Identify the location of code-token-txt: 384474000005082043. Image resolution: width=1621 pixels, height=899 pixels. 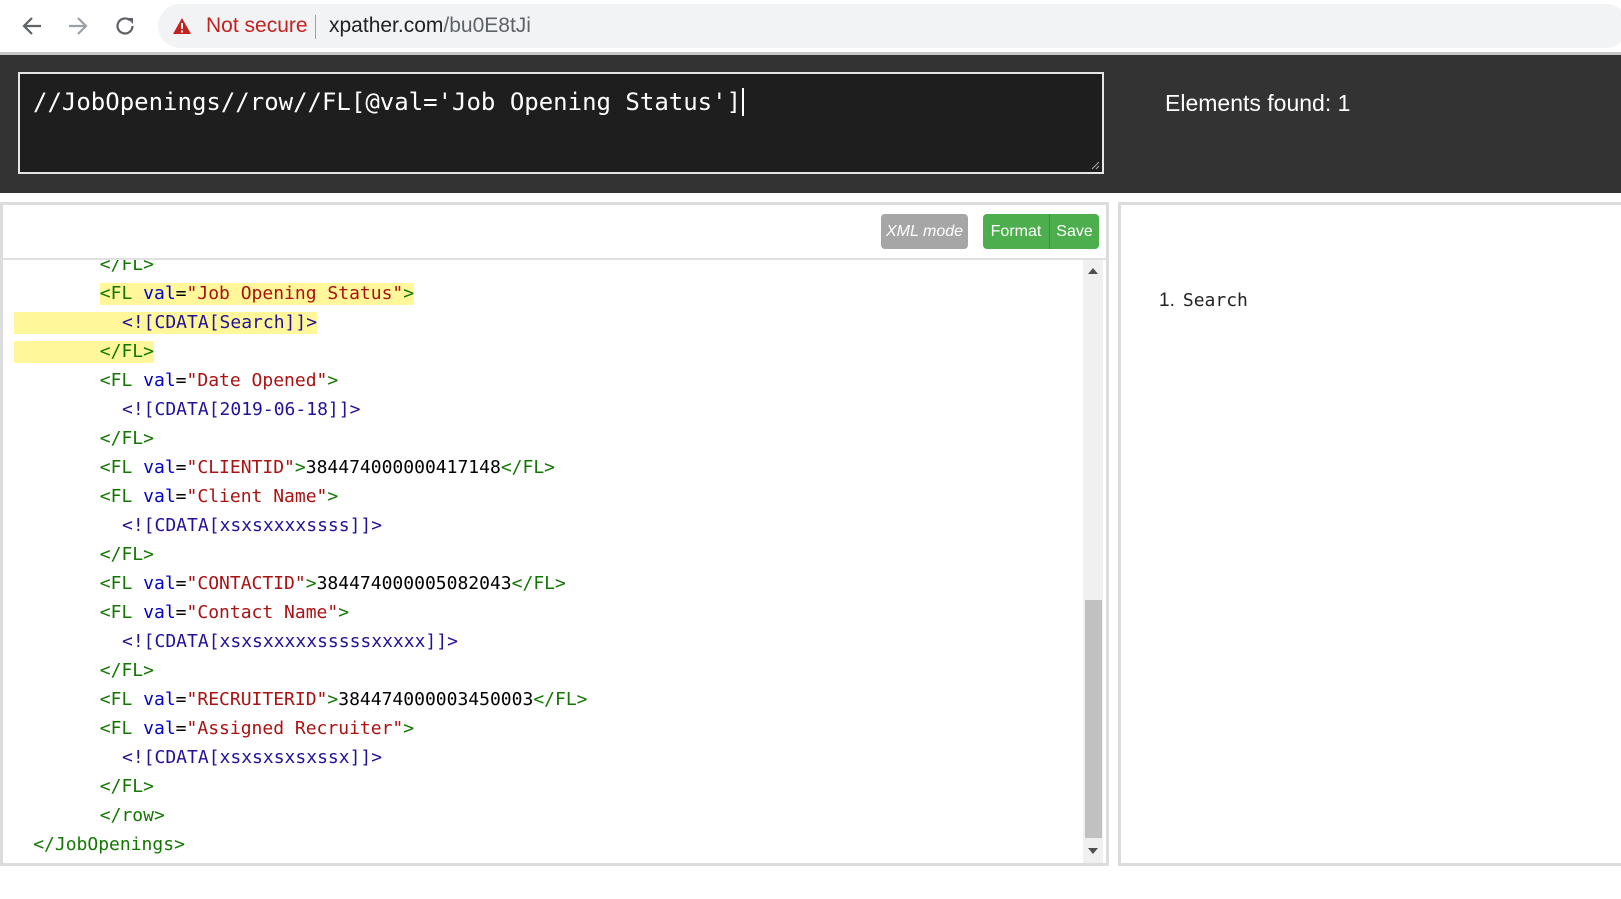
(414, 583).